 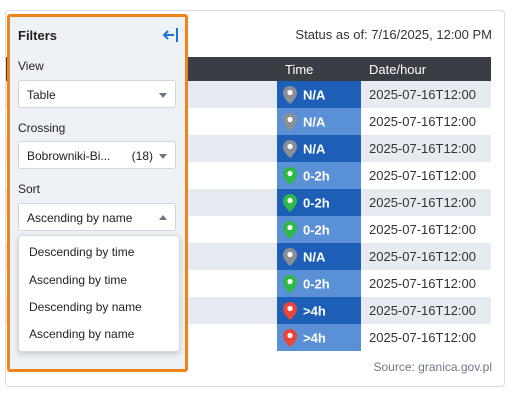 I want to click on view-select: Table, so click(x=97, y=94).